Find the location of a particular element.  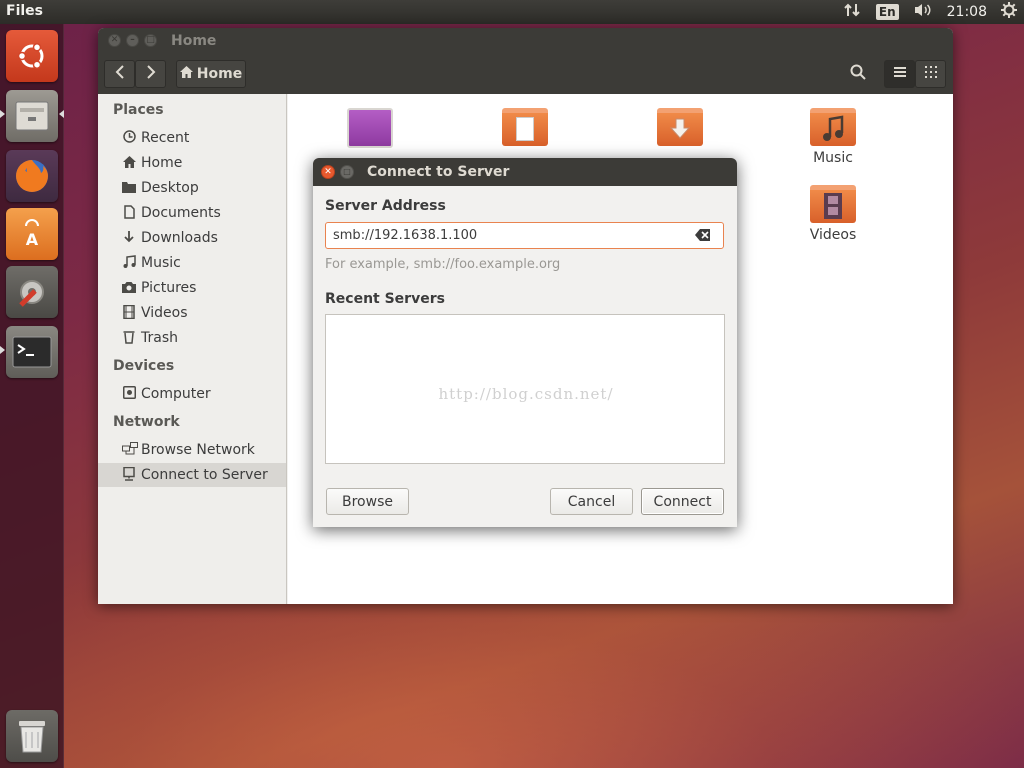

software-center-icon: A is located at coordinates (32, 234).